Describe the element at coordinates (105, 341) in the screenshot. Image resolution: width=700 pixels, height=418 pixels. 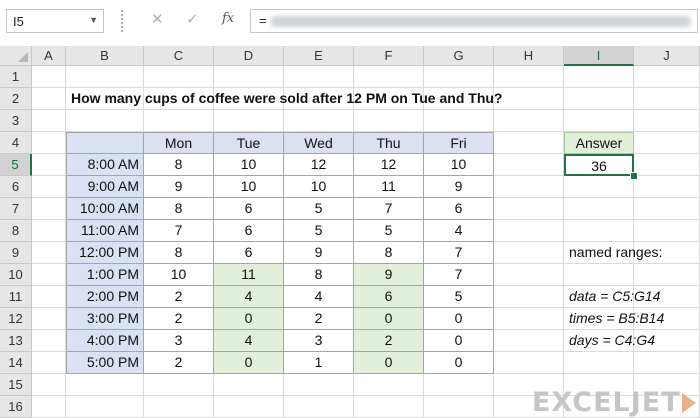
I see `time-label: 4:00 PM` at that location.